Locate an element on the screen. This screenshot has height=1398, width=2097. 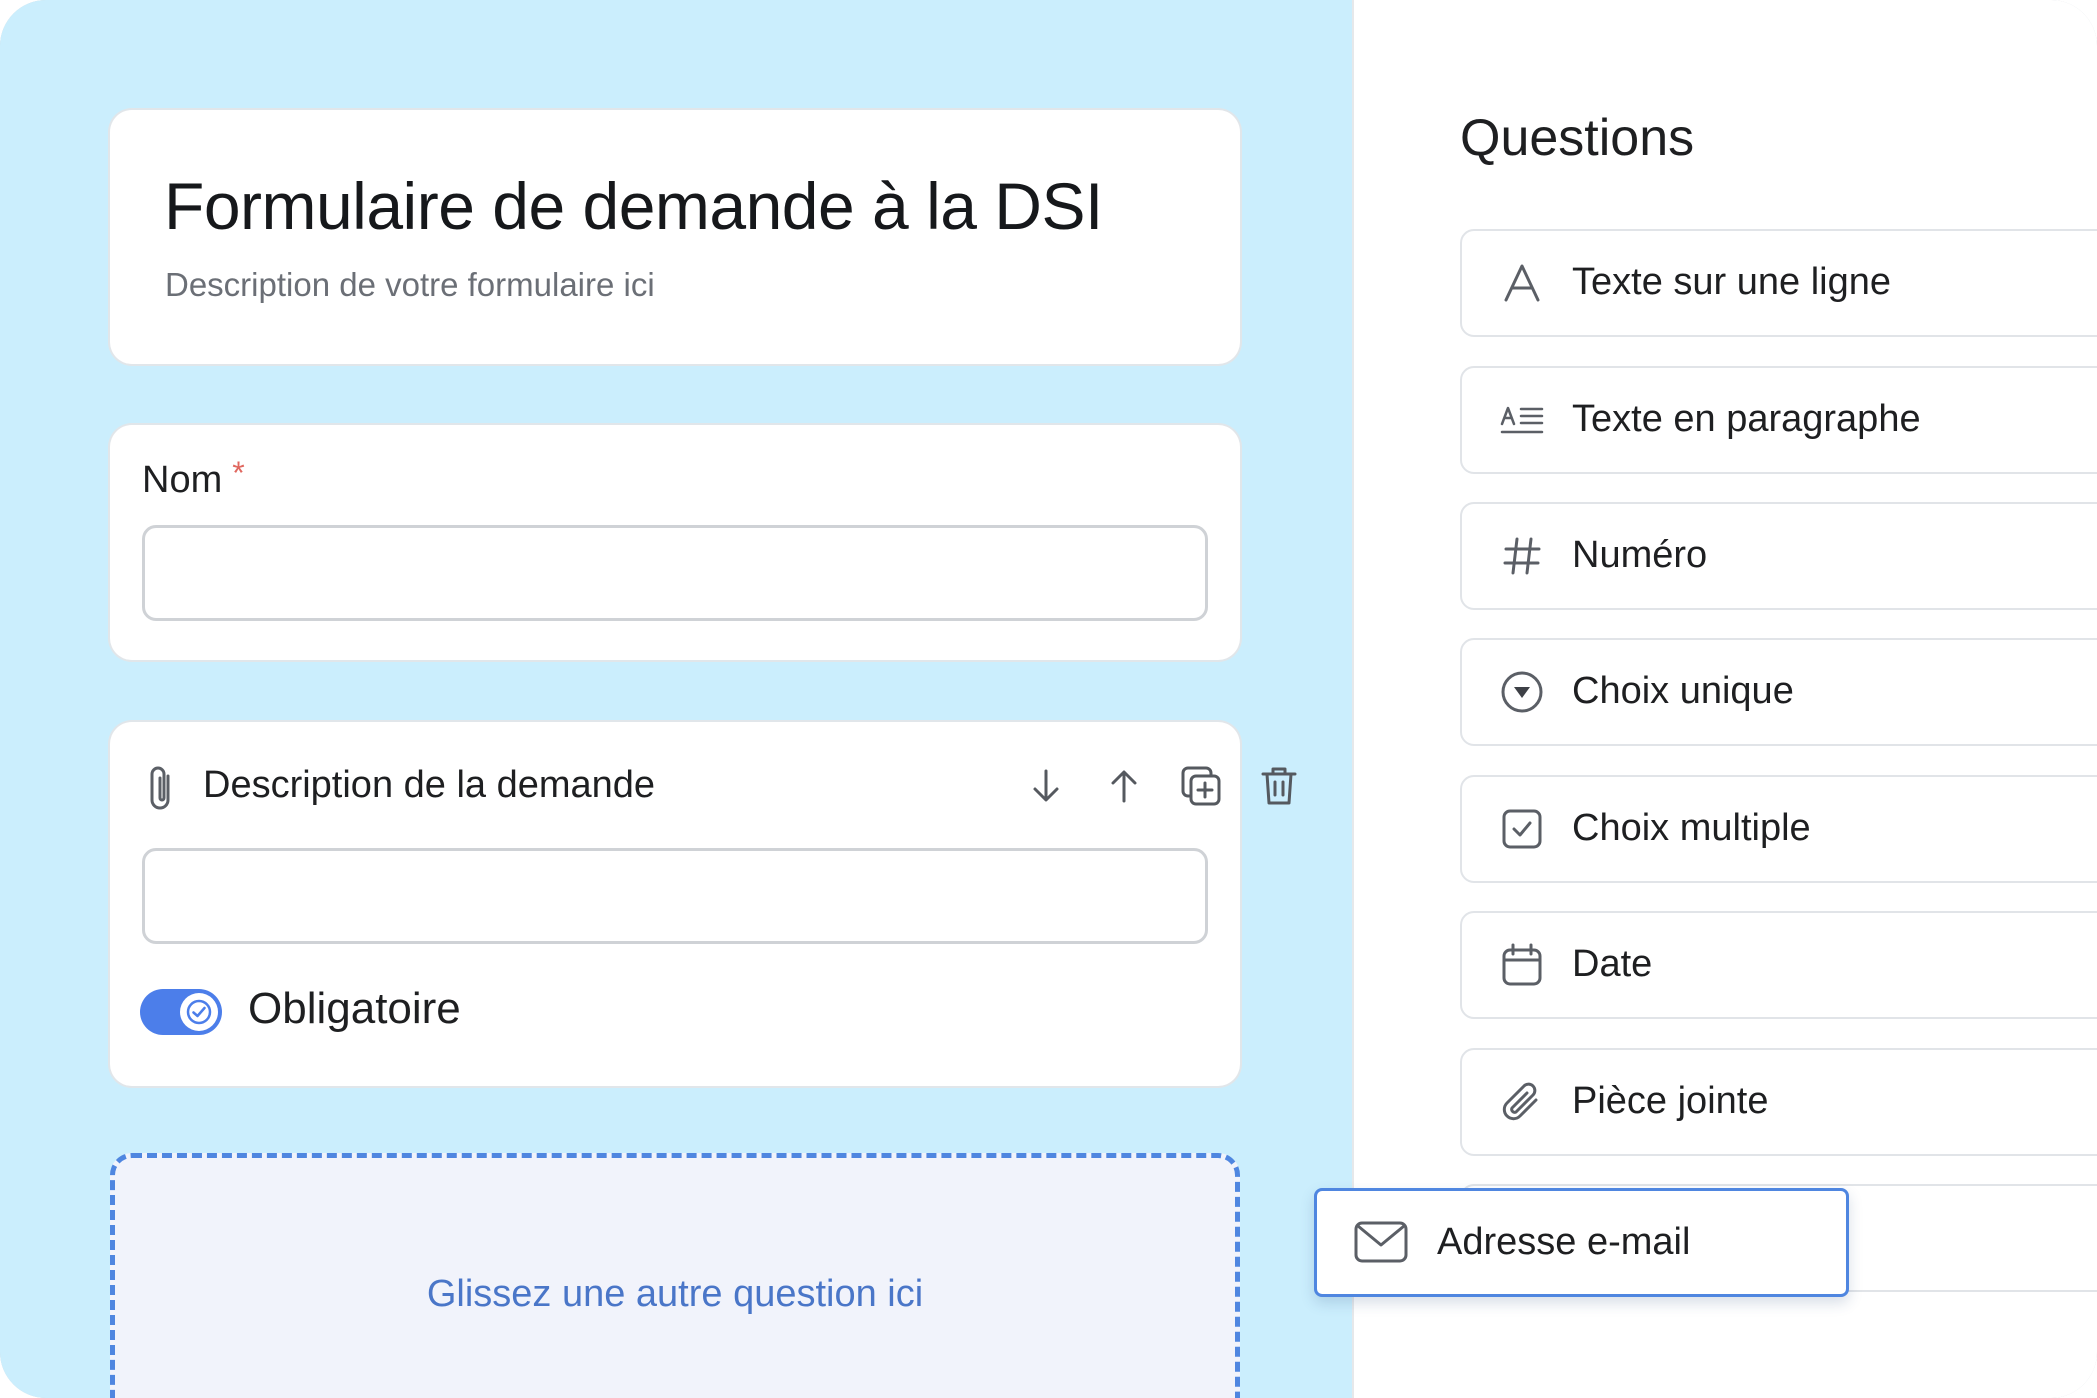
arrow-down-icon is located at coordinates (1046, 785).